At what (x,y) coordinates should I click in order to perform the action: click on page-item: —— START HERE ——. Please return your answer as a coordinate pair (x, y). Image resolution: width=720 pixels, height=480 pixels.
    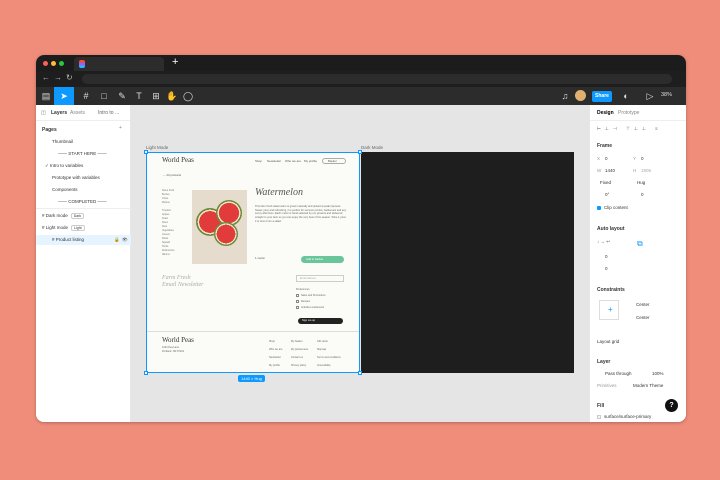
    Looking at the image, I should click on (82, 153).